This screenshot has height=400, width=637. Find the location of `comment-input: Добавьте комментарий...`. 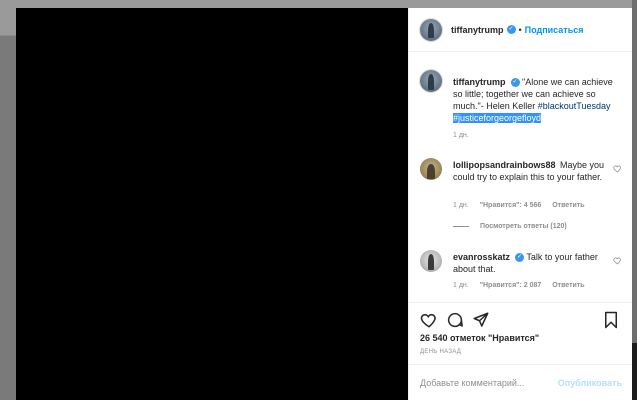

comment-input: Добавьте комментарий... is located at coordinates (489, 383).